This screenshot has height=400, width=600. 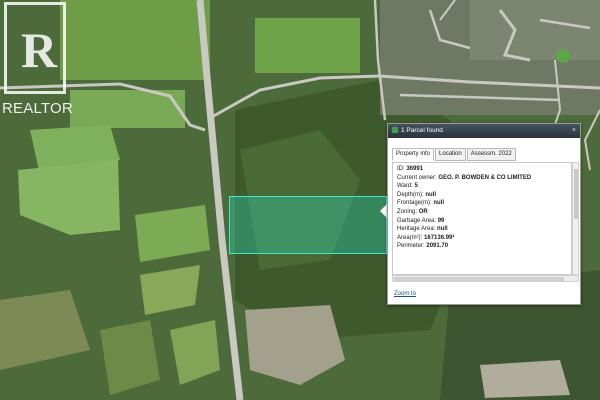 I want to click on parcel-icon, so click(x=395, y=130).